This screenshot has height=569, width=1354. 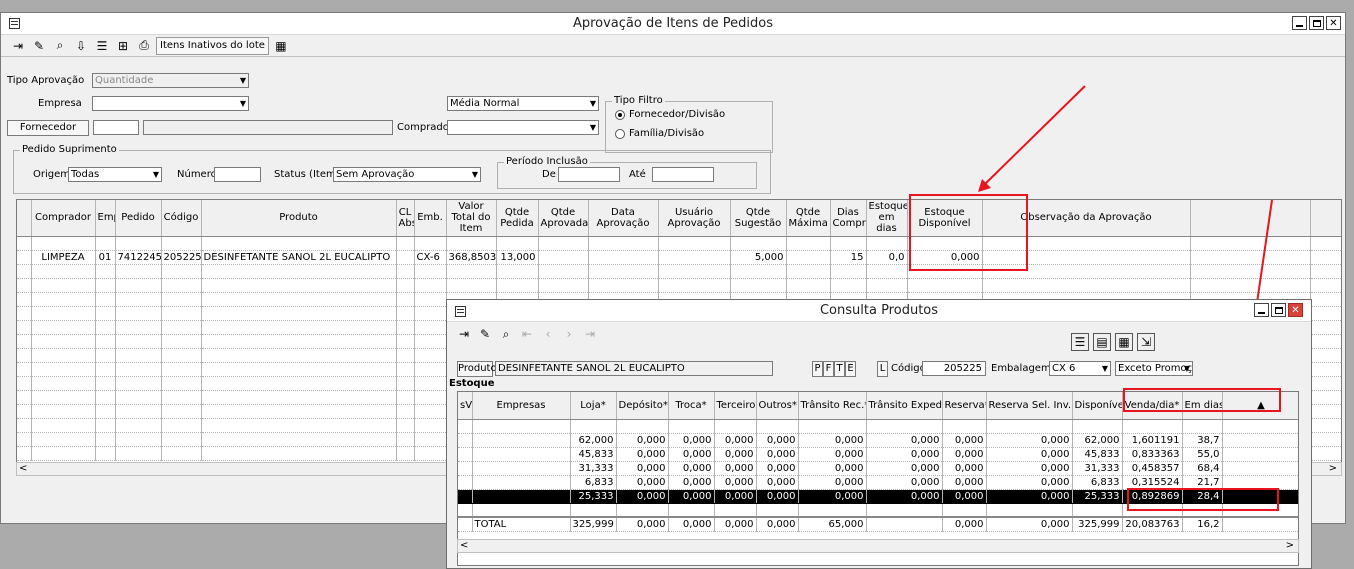 I want to click on table-cell: 0,833363, so click(x=1152, y=454).